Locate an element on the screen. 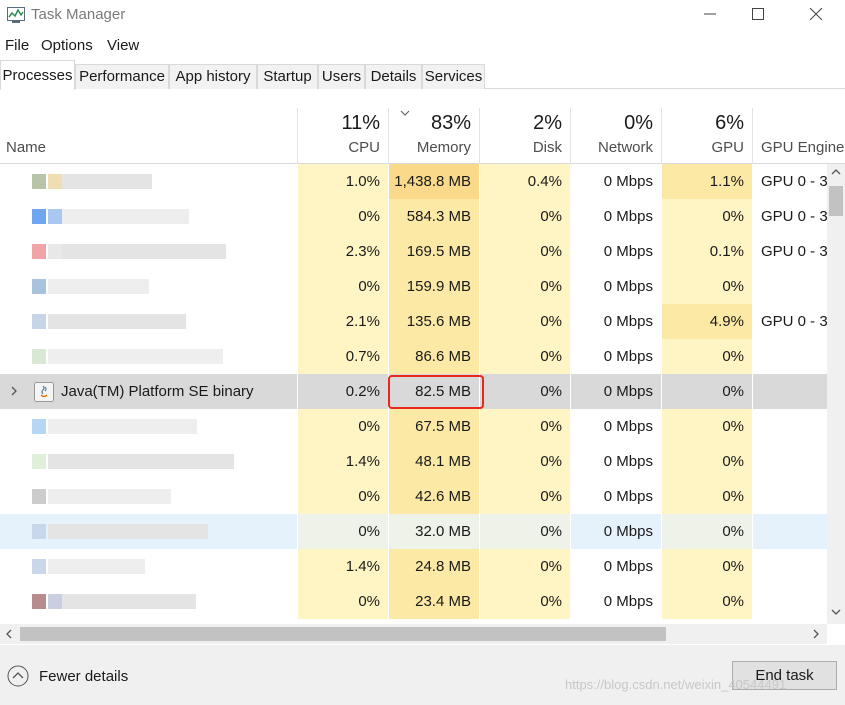 The height and width of the screenshot is (705, 845). minimize-button is located at coordinates (710, 15).